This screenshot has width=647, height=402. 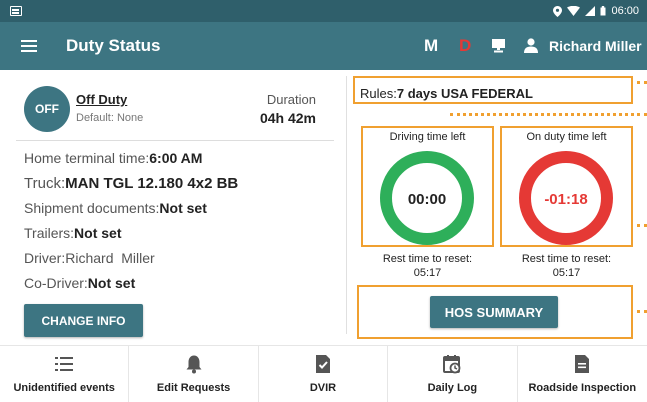 What do you see at coordinates (548, 114) in the screenshot?
I see `callout-dots-gauges` at bounding box center [548, 114].